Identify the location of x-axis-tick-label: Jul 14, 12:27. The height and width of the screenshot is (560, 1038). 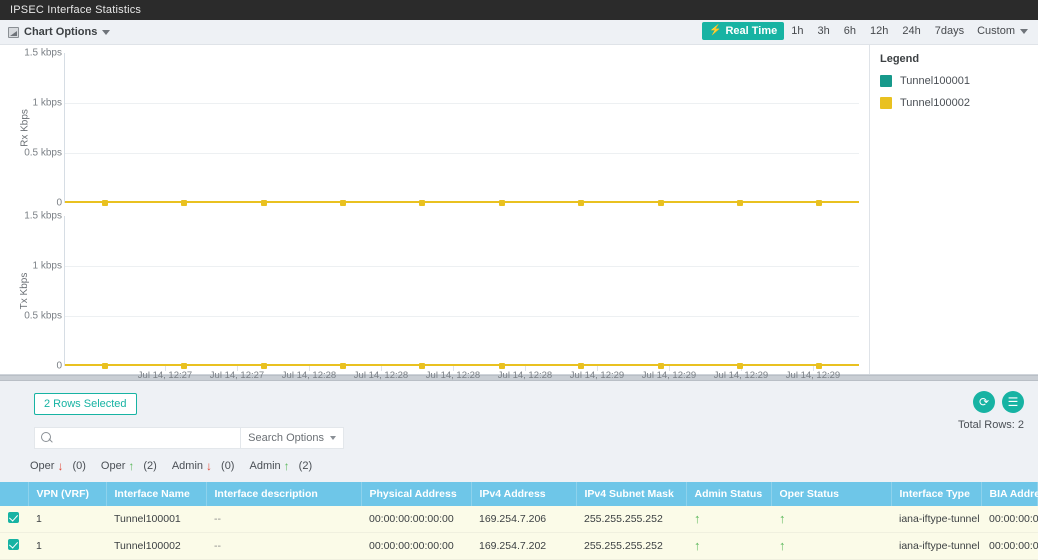
(237, 375).